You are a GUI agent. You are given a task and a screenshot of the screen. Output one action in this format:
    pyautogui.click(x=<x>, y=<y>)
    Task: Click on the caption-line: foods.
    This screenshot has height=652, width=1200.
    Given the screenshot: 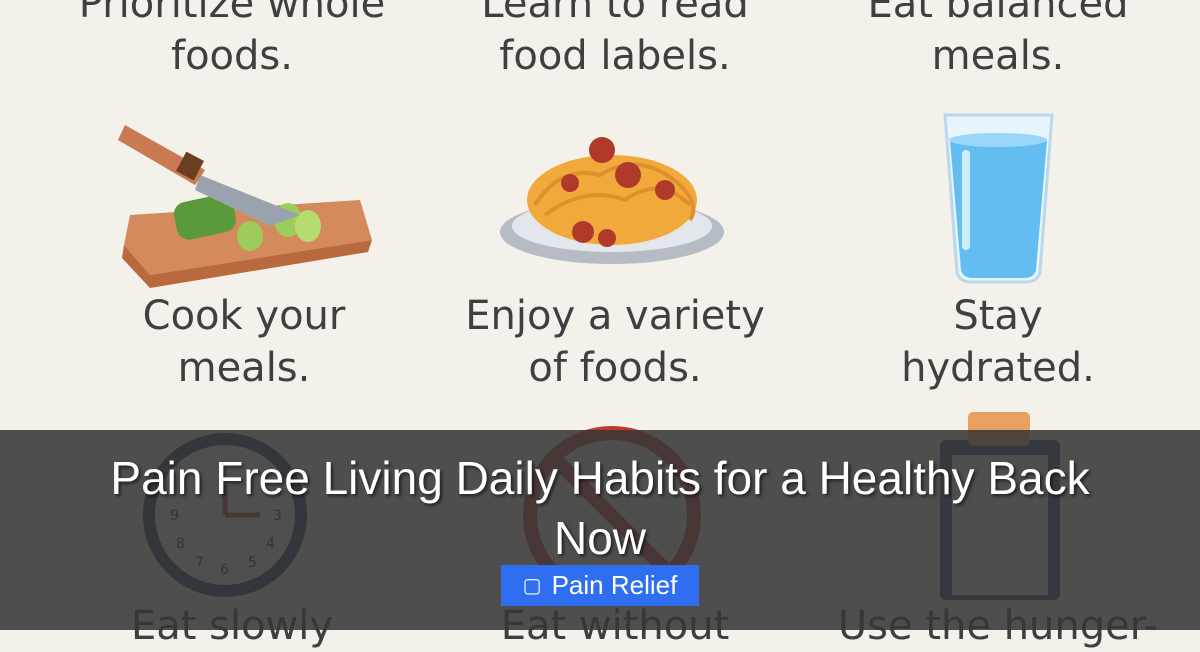 What is the action you would take?
    pyautogui.click(x=232, y=56)
    